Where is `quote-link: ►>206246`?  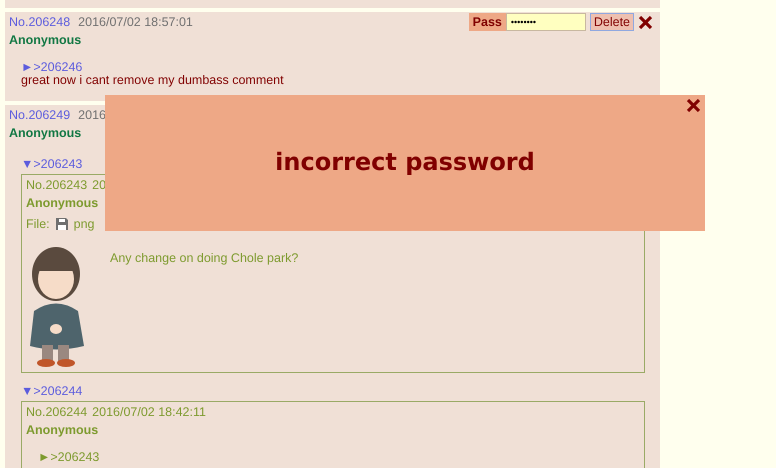
quote-link: ►>206246 is located at coordinates (338, 67).